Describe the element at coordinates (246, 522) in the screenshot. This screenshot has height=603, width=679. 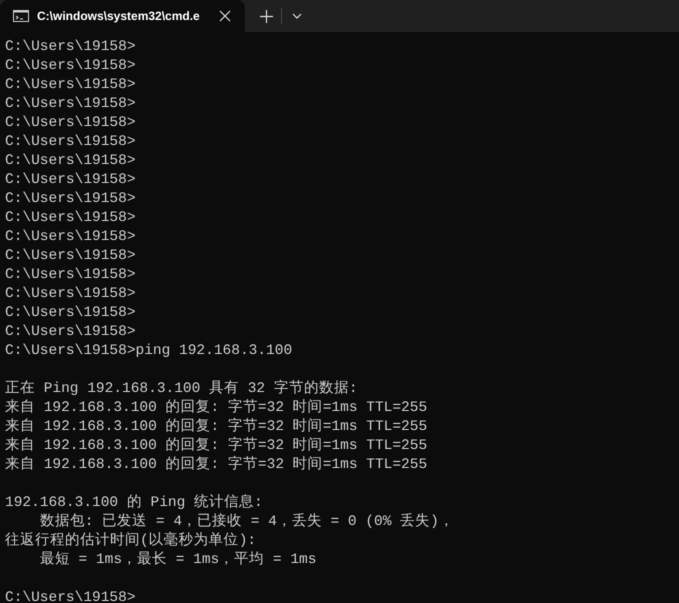
I see `console-line: 数据包: 已发送 = 4，已接收 = 4，丢失 = 0 (0% 丢失)，` at that location.